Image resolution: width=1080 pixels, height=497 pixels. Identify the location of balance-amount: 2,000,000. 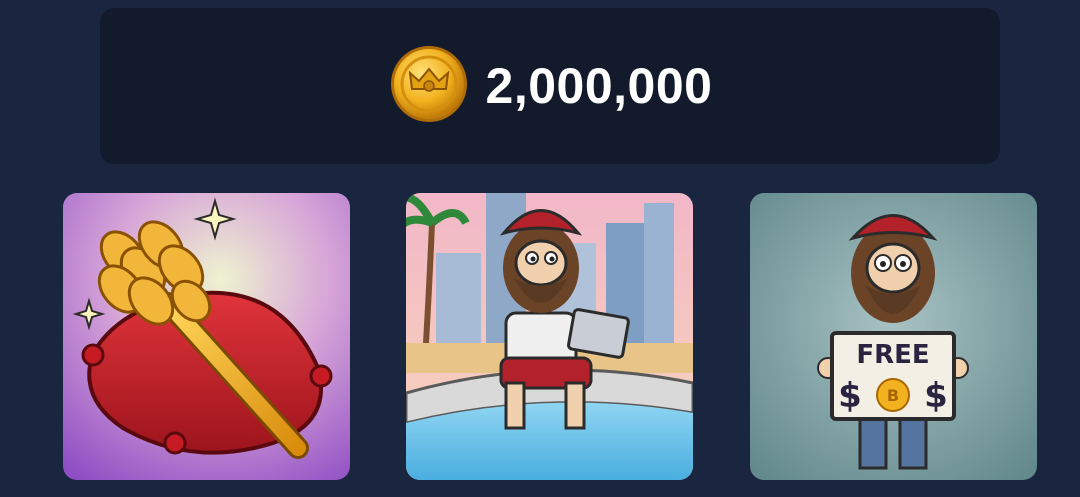
(599, 86).